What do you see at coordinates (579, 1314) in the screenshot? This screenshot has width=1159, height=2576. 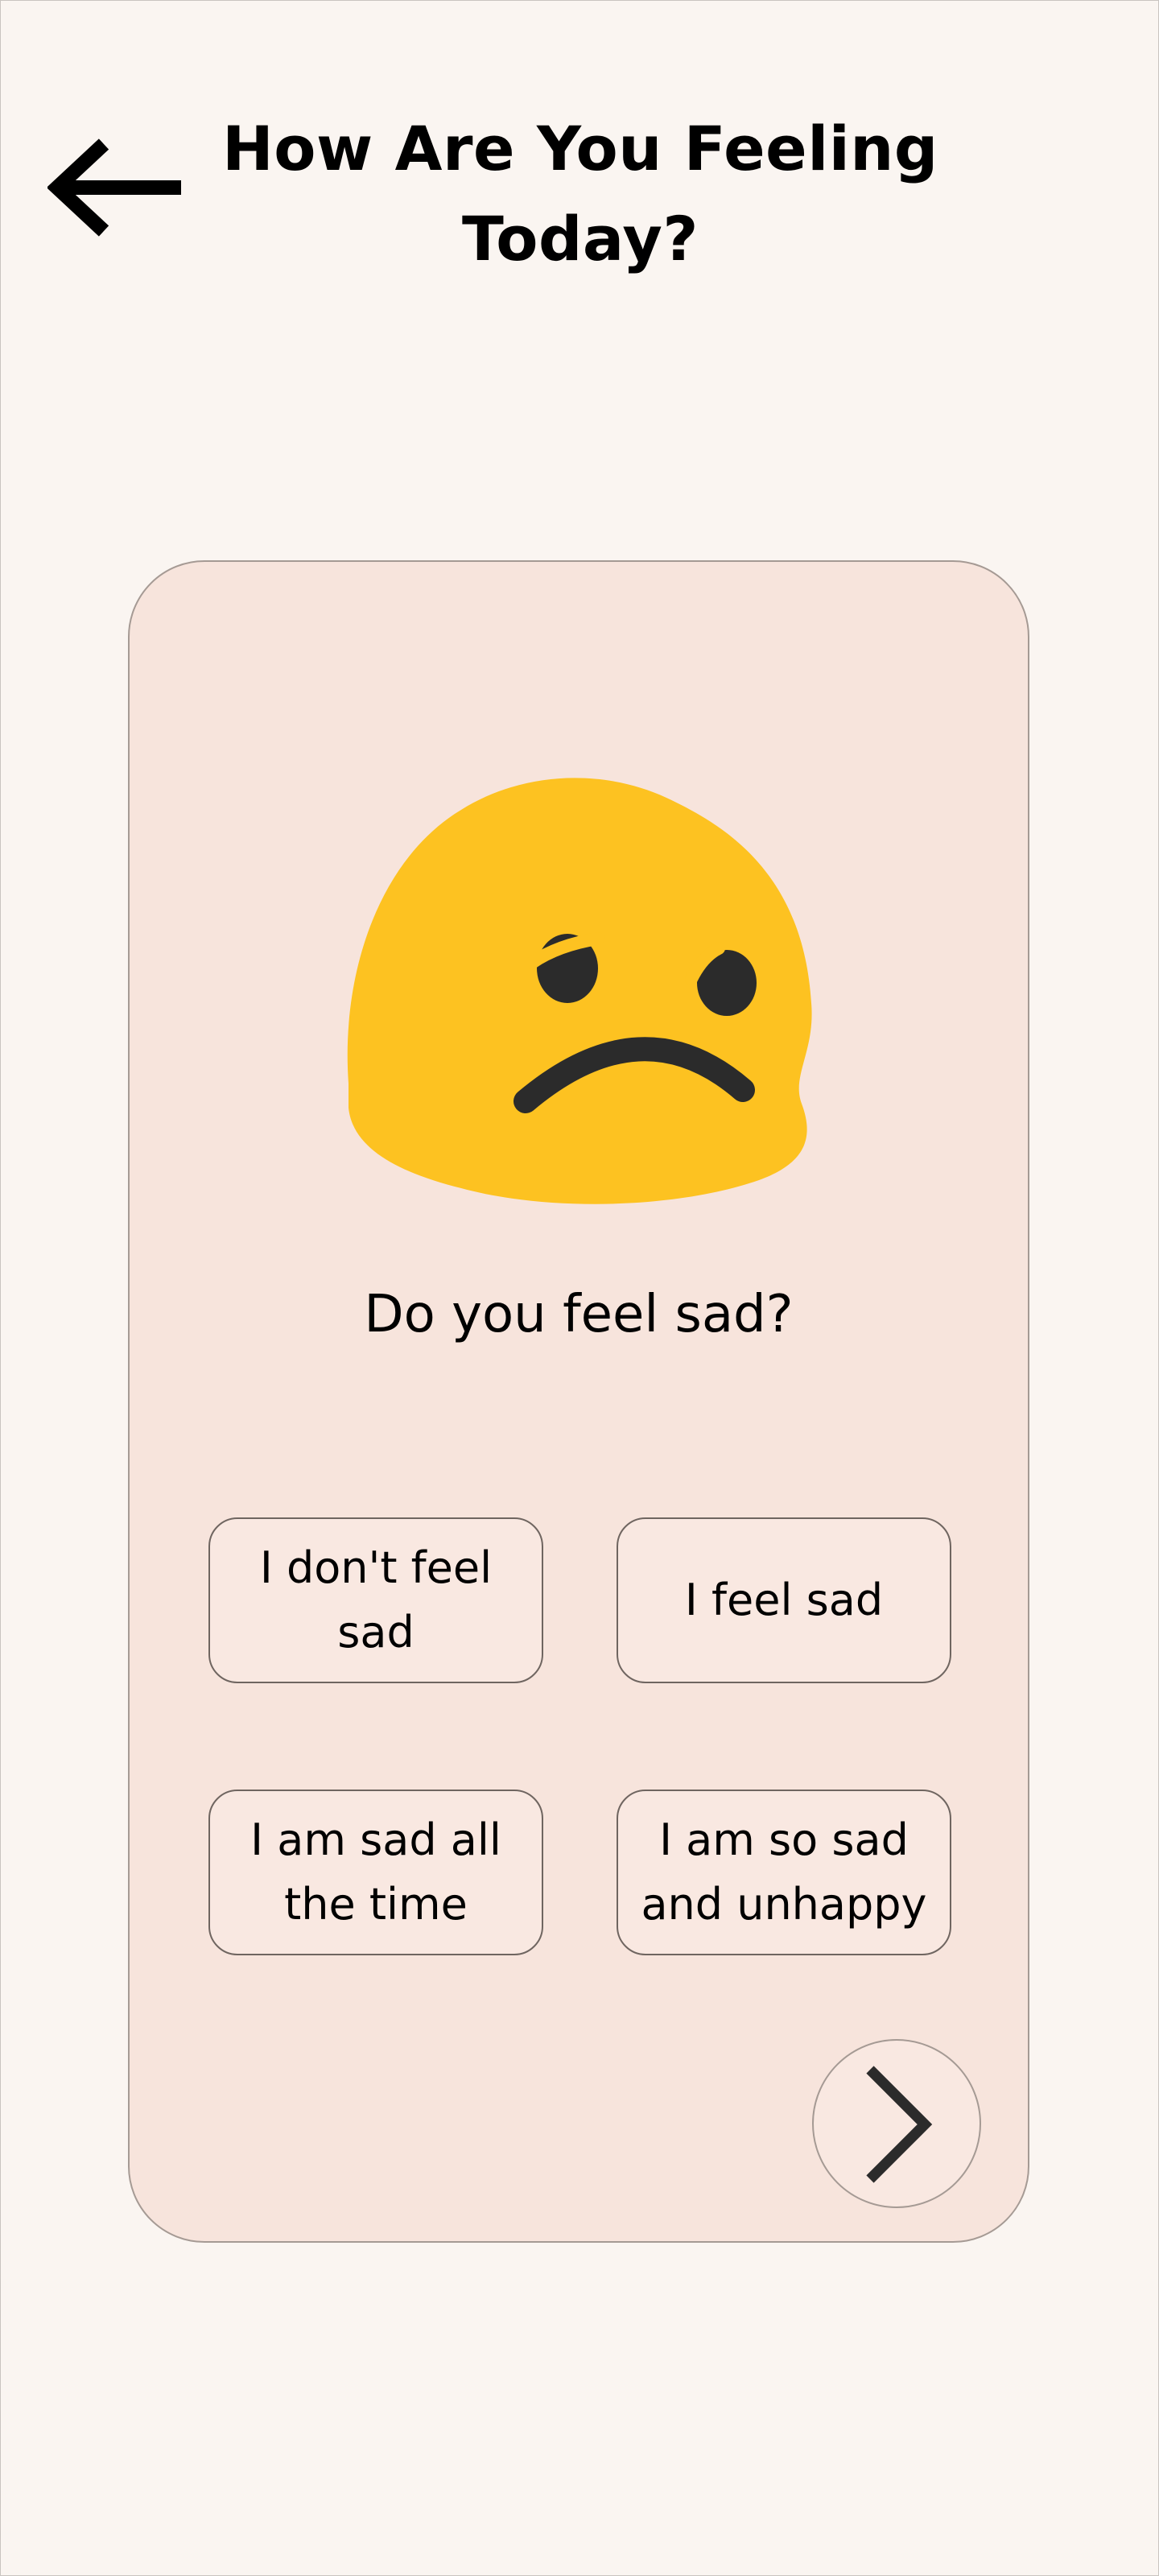 I see `question-text: Do you feel sad?` at bounding box center [579, 1314].